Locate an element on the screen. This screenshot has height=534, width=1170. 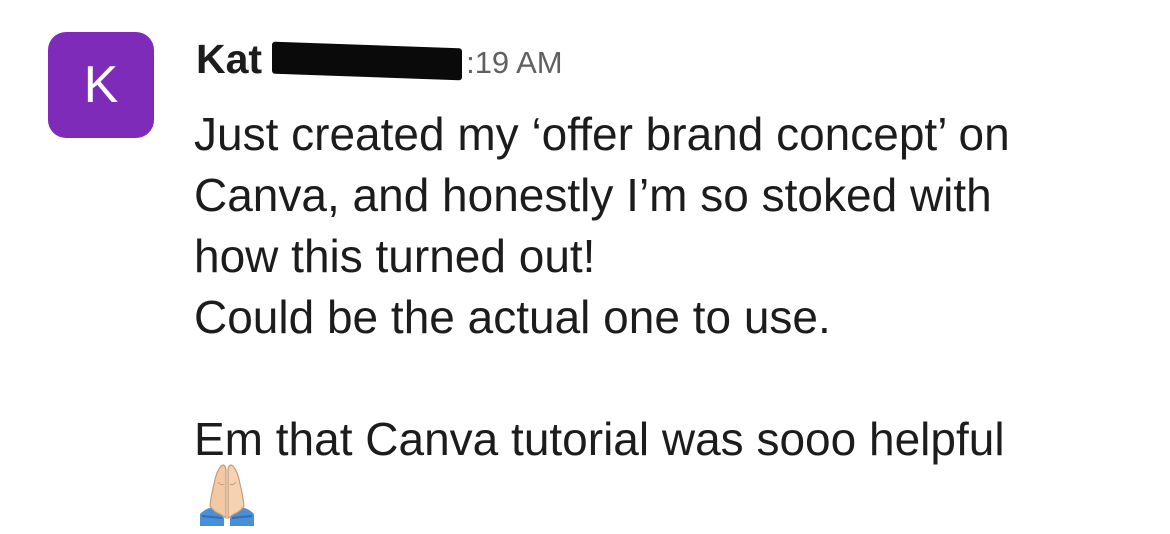
sender-name: Kat is located at coordinates (229, 59).